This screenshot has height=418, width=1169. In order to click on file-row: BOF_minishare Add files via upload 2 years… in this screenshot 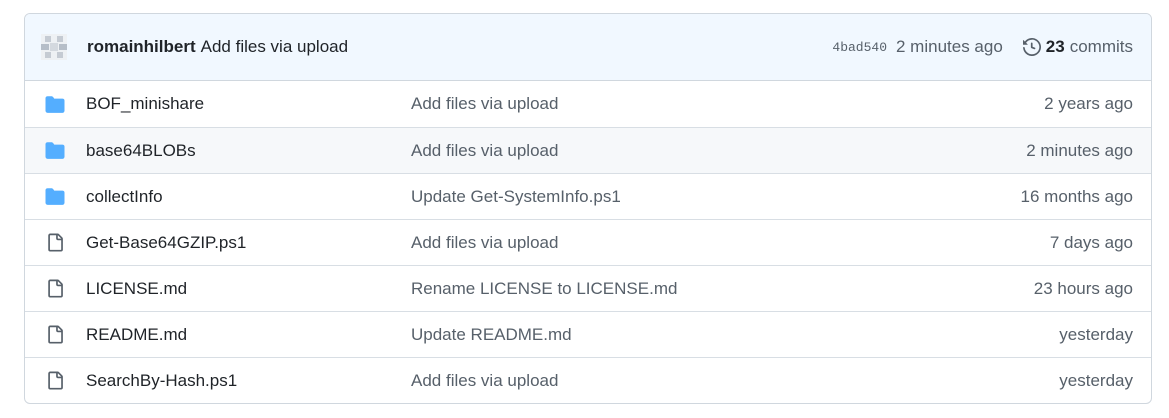, I will do `click(588, 104)`.